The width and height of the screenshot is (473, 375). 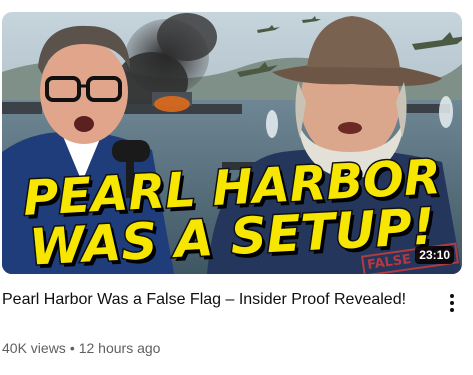 What do you see at coordinates (119, 348) in the screenshot?
I see `upload-age: 12 hours ago` at bounding box center [119, 348].